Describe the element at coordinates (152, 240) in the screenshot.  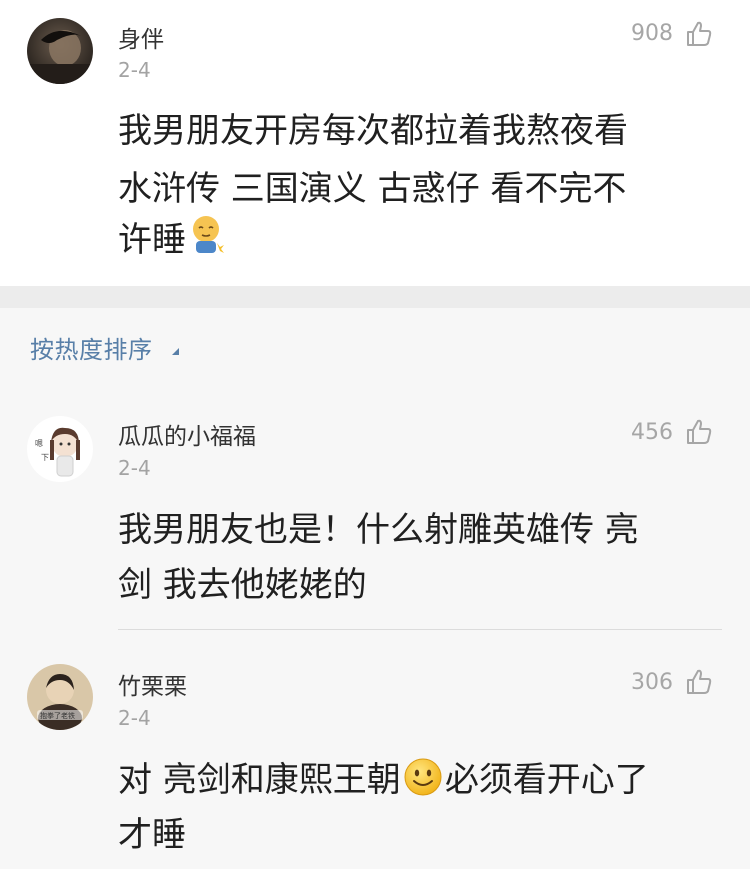
I see `comment-text-segment: 许睡` at that location.